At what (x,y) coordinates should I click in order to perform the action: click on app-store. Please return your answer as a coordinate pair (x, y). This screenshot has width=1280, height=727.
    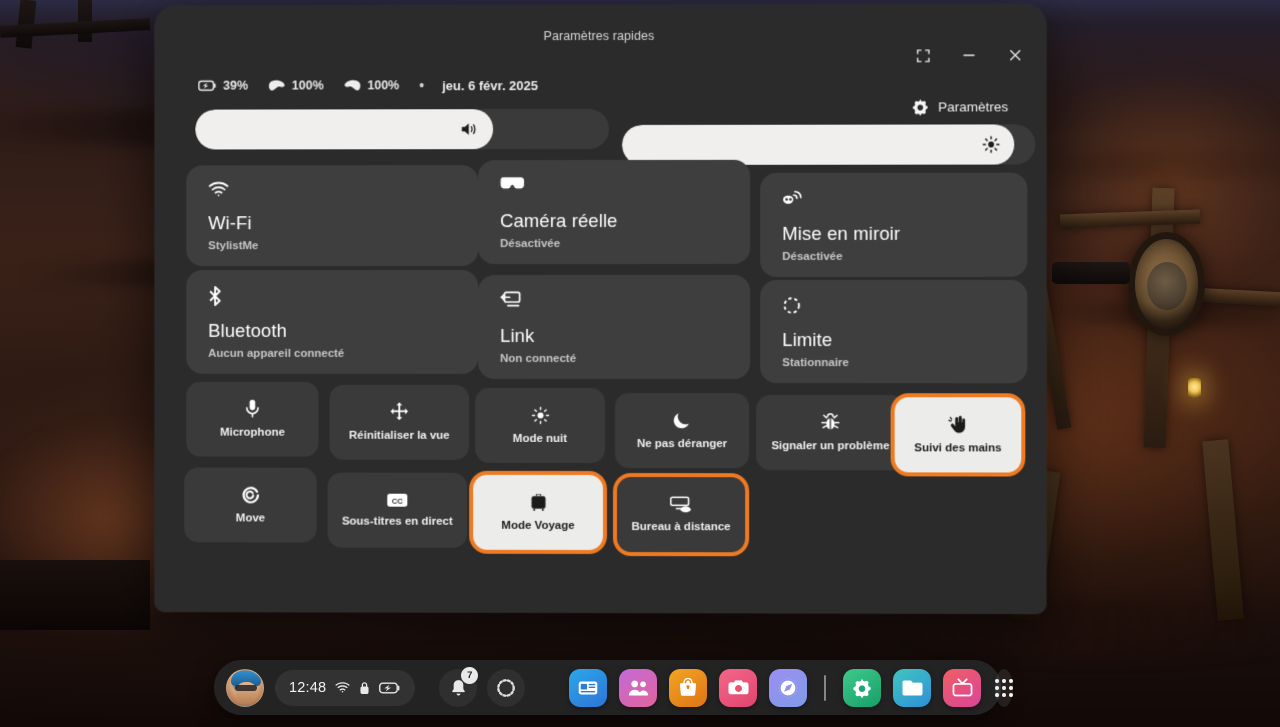
    Looking at the image, I should click on (588, 687).